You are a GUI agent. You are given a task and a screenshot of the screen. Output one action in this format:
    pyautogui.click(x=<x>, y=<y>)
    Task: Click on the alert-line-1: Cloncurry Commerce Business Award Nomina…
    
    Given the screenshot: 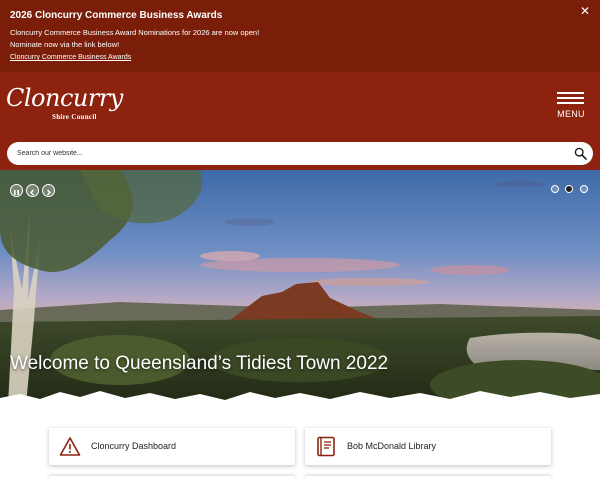 What is the action you would take?
    pyautogui.click(x=135, y=32)
    